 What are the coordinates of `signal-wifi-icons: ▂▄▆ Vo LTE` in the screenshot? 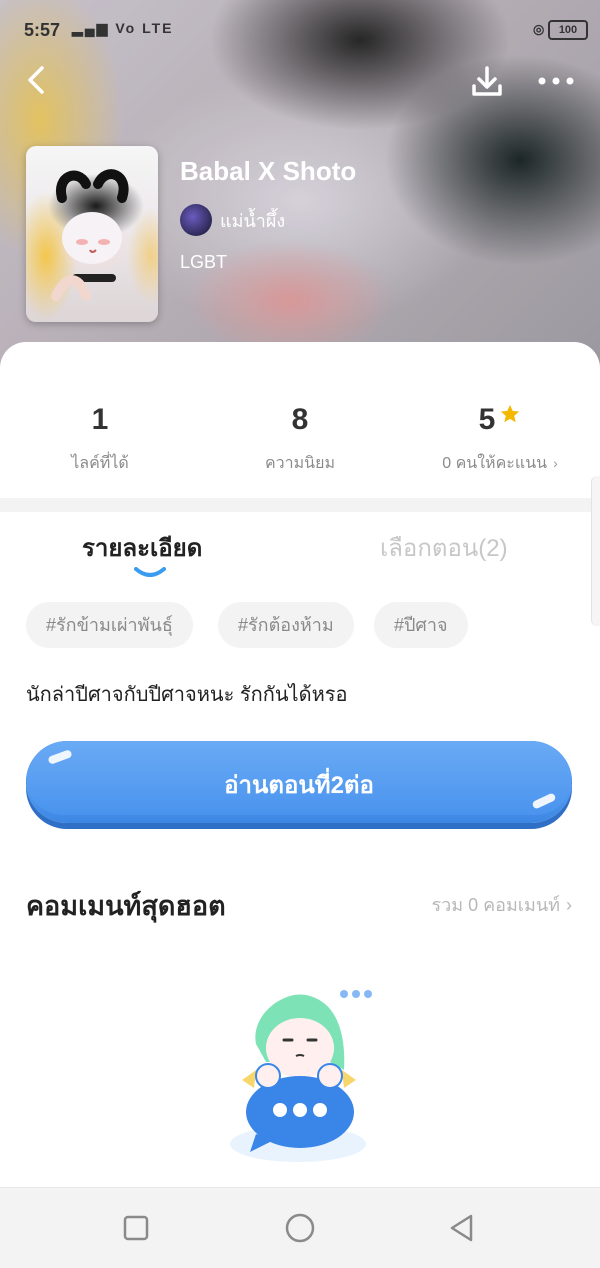 It's located at (123, 28).